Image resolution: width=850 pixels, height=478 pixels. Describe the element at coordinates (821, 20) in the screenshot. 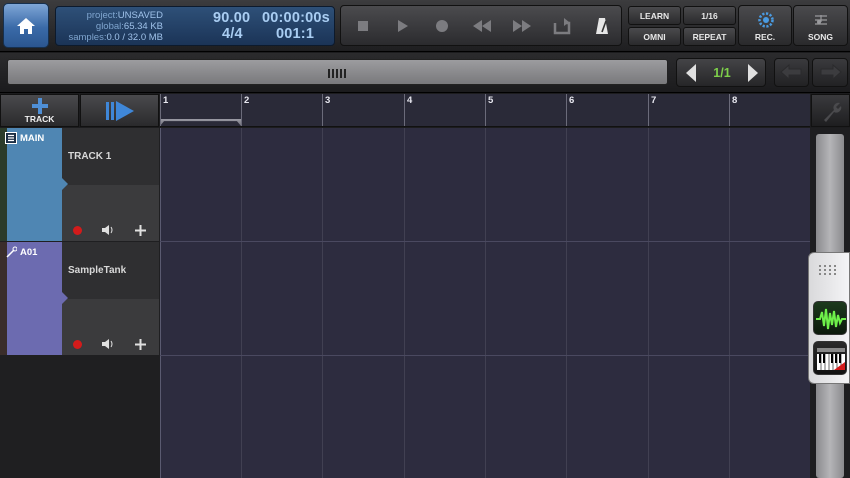

I see `song-icon` at that location.